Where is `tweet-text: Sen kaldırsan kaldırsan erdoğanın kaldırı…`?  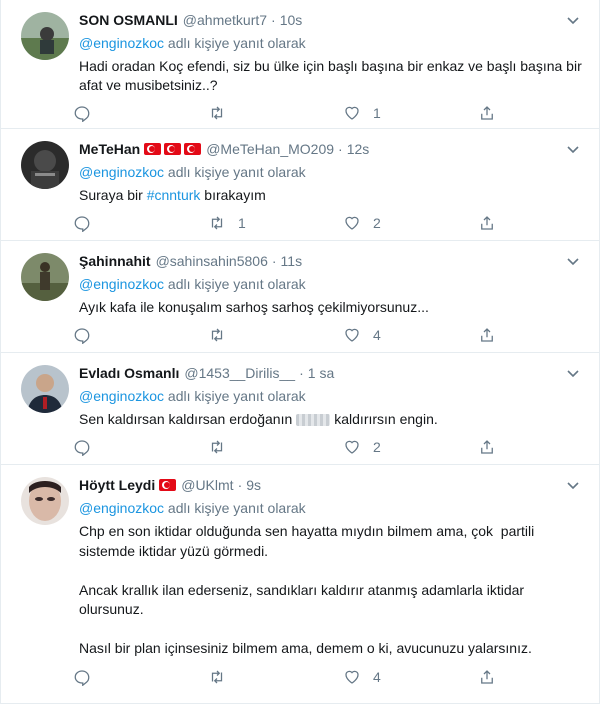
tweet-text: Sen kaldırsan kaldırsan erdoğanın kaldırı… is located at coordinates (333, 419).